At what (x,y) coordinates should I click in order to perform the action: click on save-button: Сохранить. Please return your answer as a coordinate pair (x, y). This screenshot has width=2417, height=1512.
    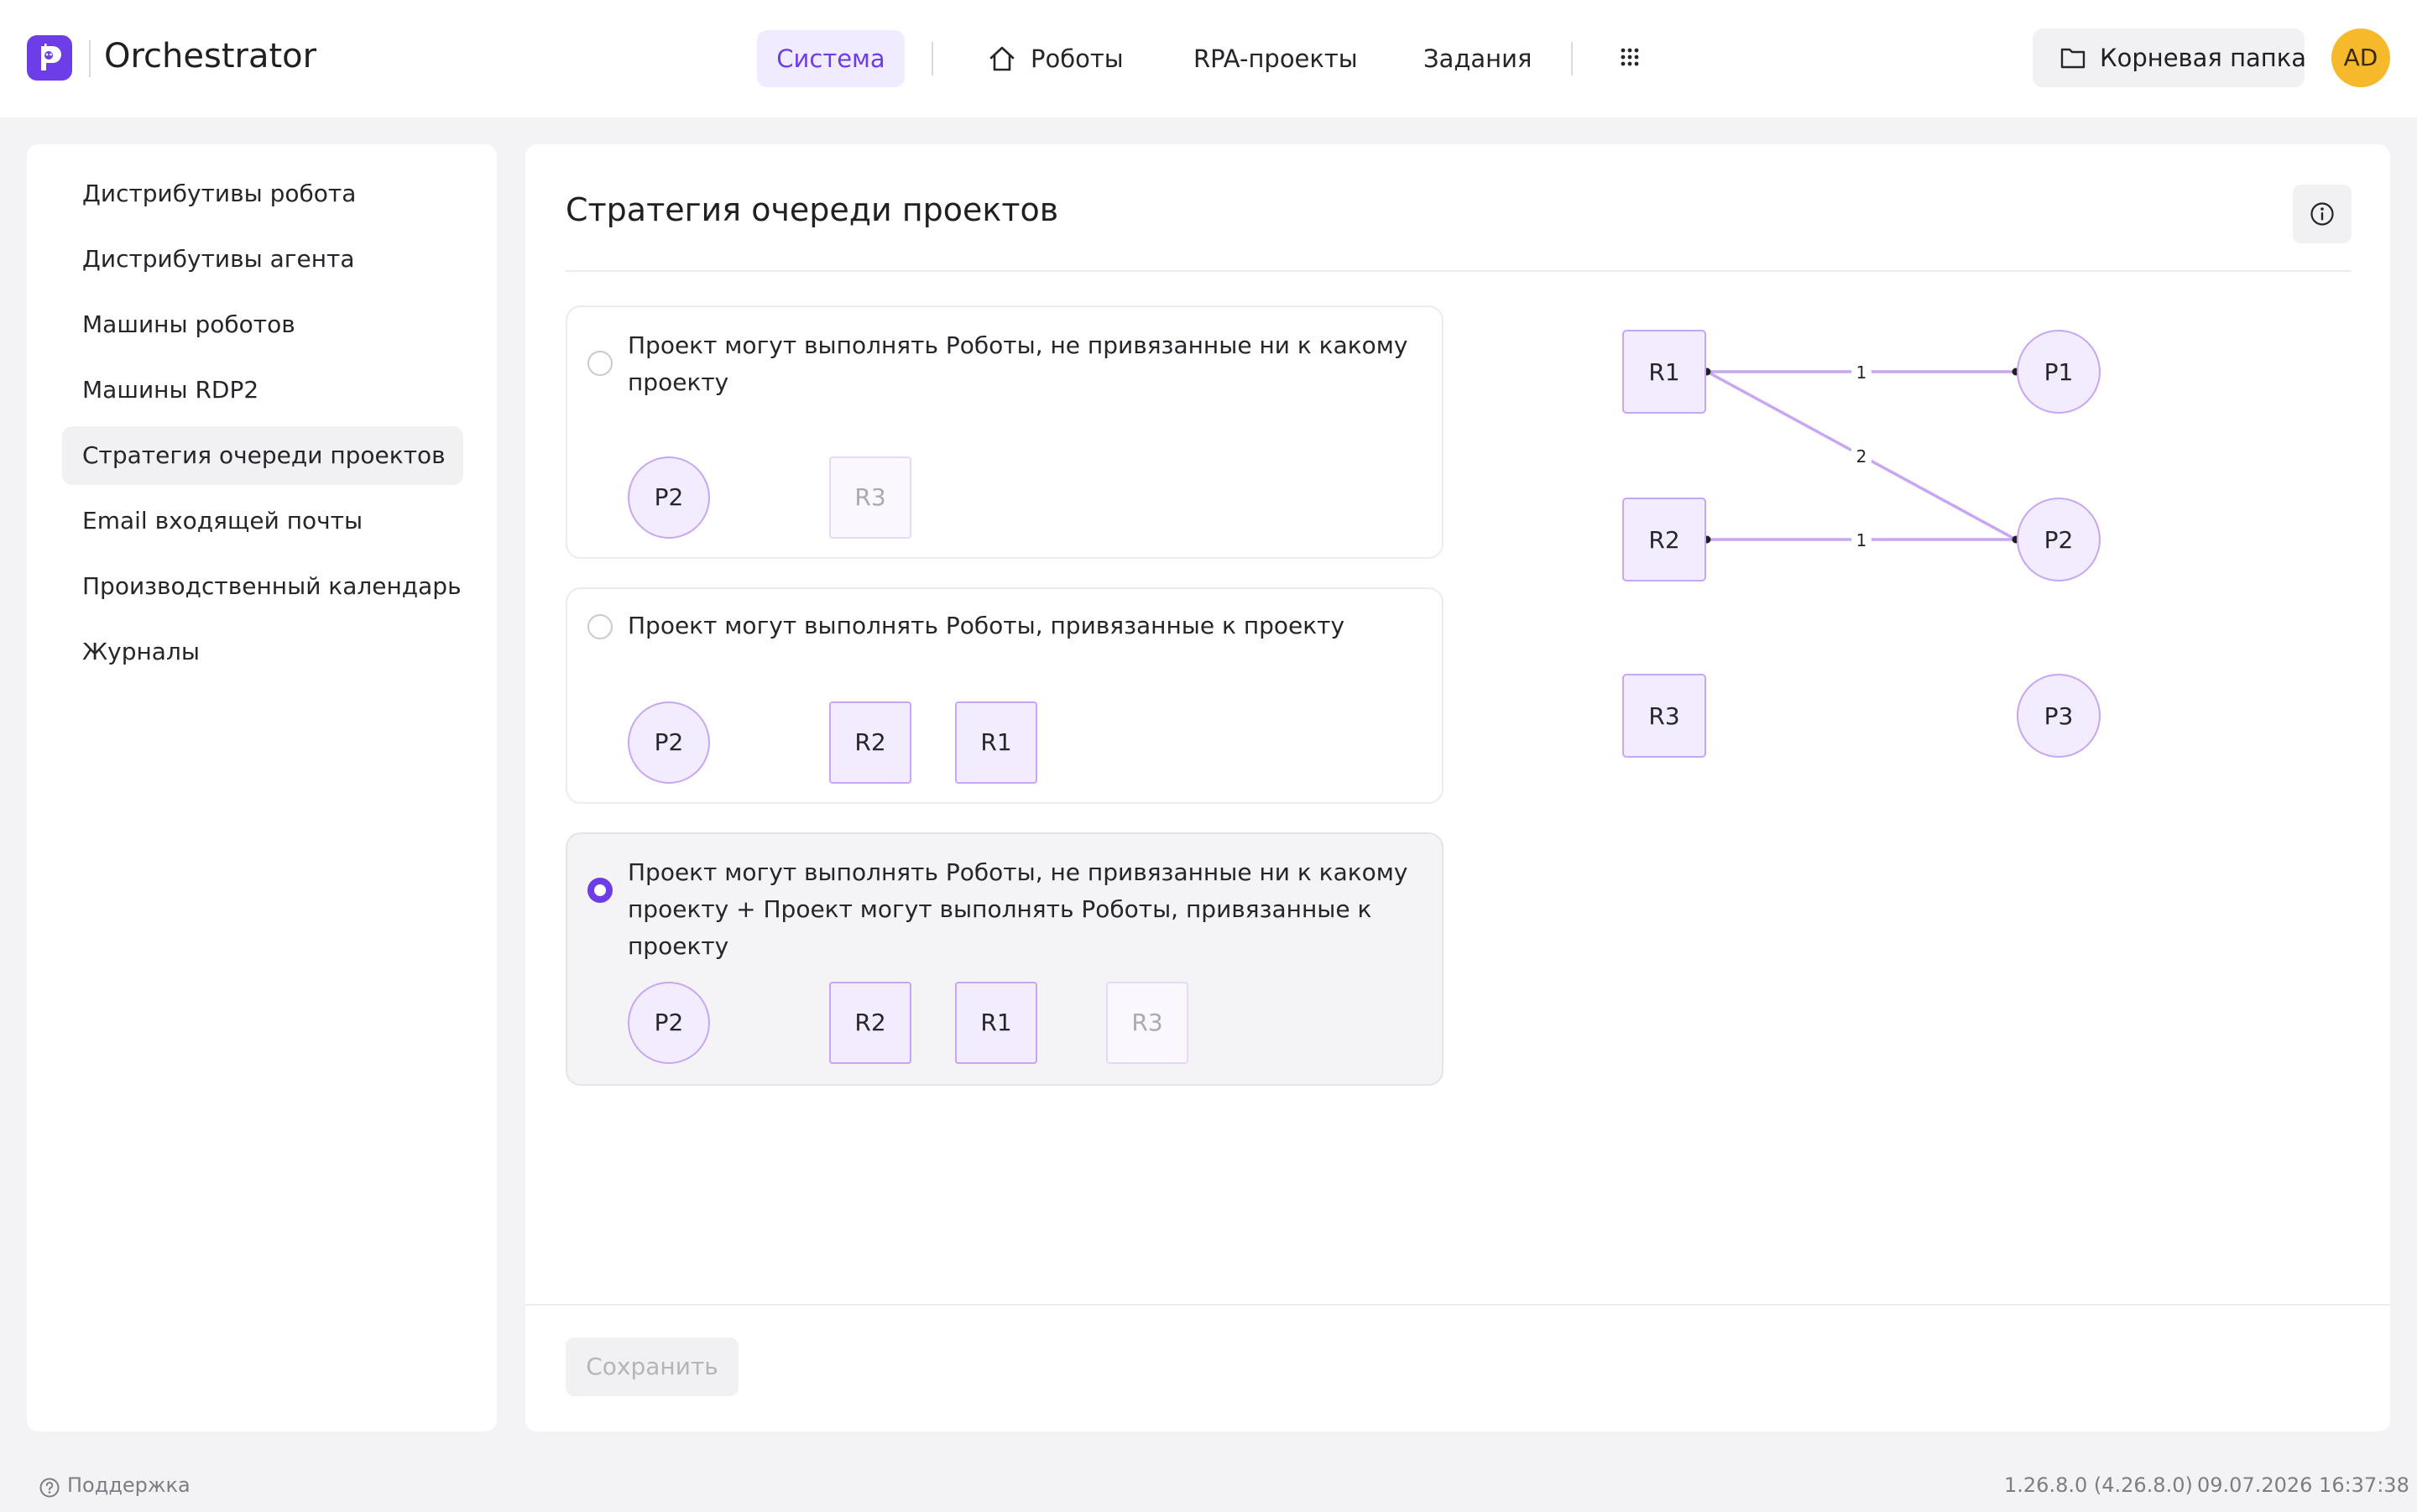
    Looking at the image, I should click on (652, 1366).